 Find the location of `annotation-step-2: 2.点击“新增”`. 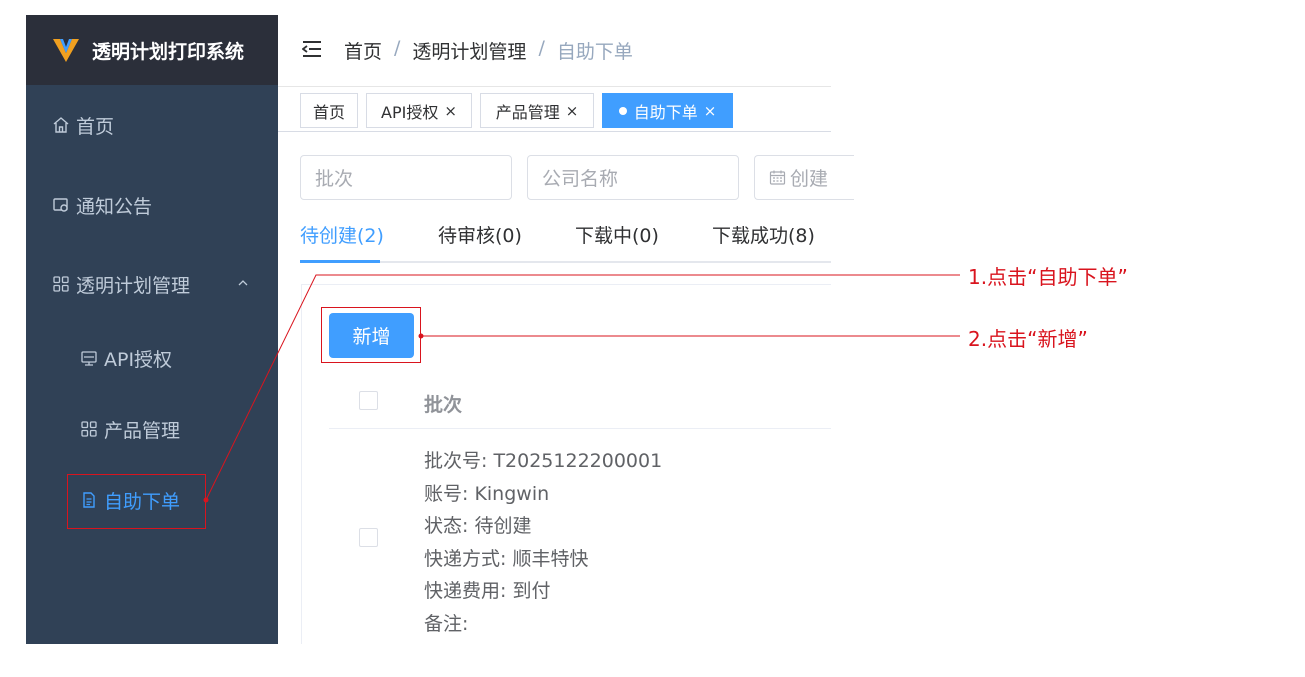

annotation-step-2: 2.点击“新增” is located at coordinates (1028, 339).